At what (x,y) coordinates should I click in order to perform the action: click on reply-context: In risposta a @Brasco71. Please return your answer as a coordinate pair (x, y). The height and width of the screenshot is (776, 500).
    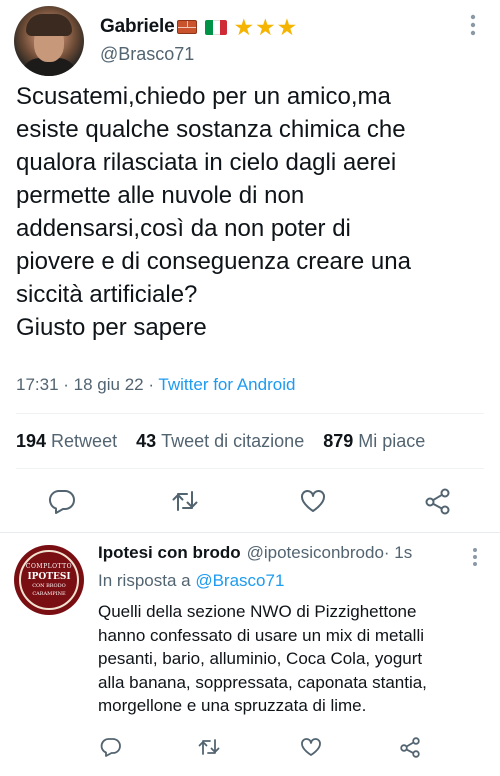
    Looking at the image, I should click on (191, 580).